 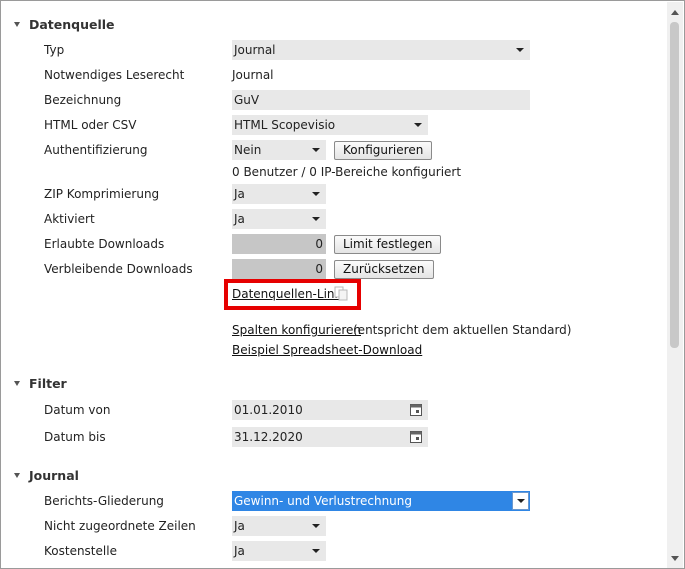 What do you see at coordinates (239, 551) in the screenshot?
I see `kostenstelle-value: Ja` at bounding box center [239, 551].